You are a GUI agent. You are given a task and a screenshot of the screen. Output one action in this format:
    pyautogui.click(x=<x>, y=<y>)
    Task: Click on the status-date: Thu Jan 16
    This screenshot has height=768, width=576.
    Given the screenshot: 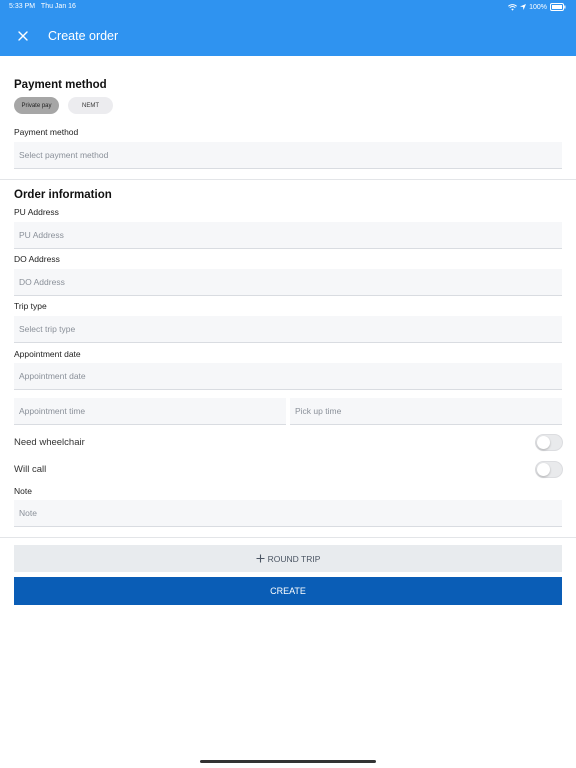 What is the action you would take?
    pyautogui.click(x=58, y=6)
    